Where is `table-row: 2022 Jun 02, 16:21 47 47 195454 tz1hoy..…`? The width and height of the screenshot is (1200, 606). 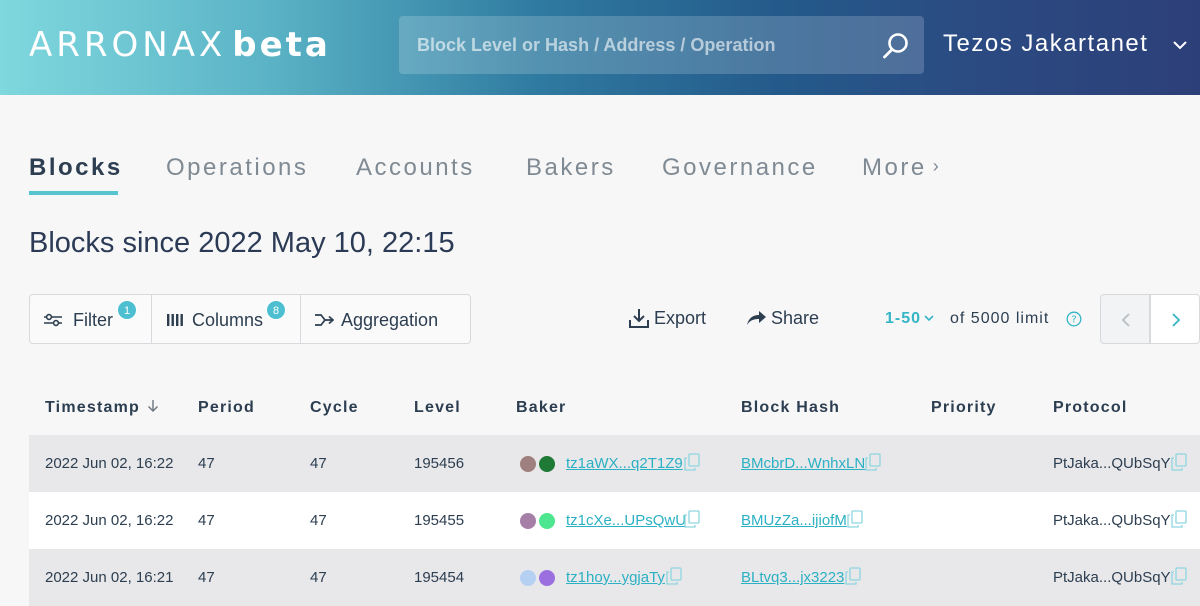 table-row: 2022 Jun 02, 16:21 47 47 195454 tz1hoy..… is located at coordinates (614, 577).